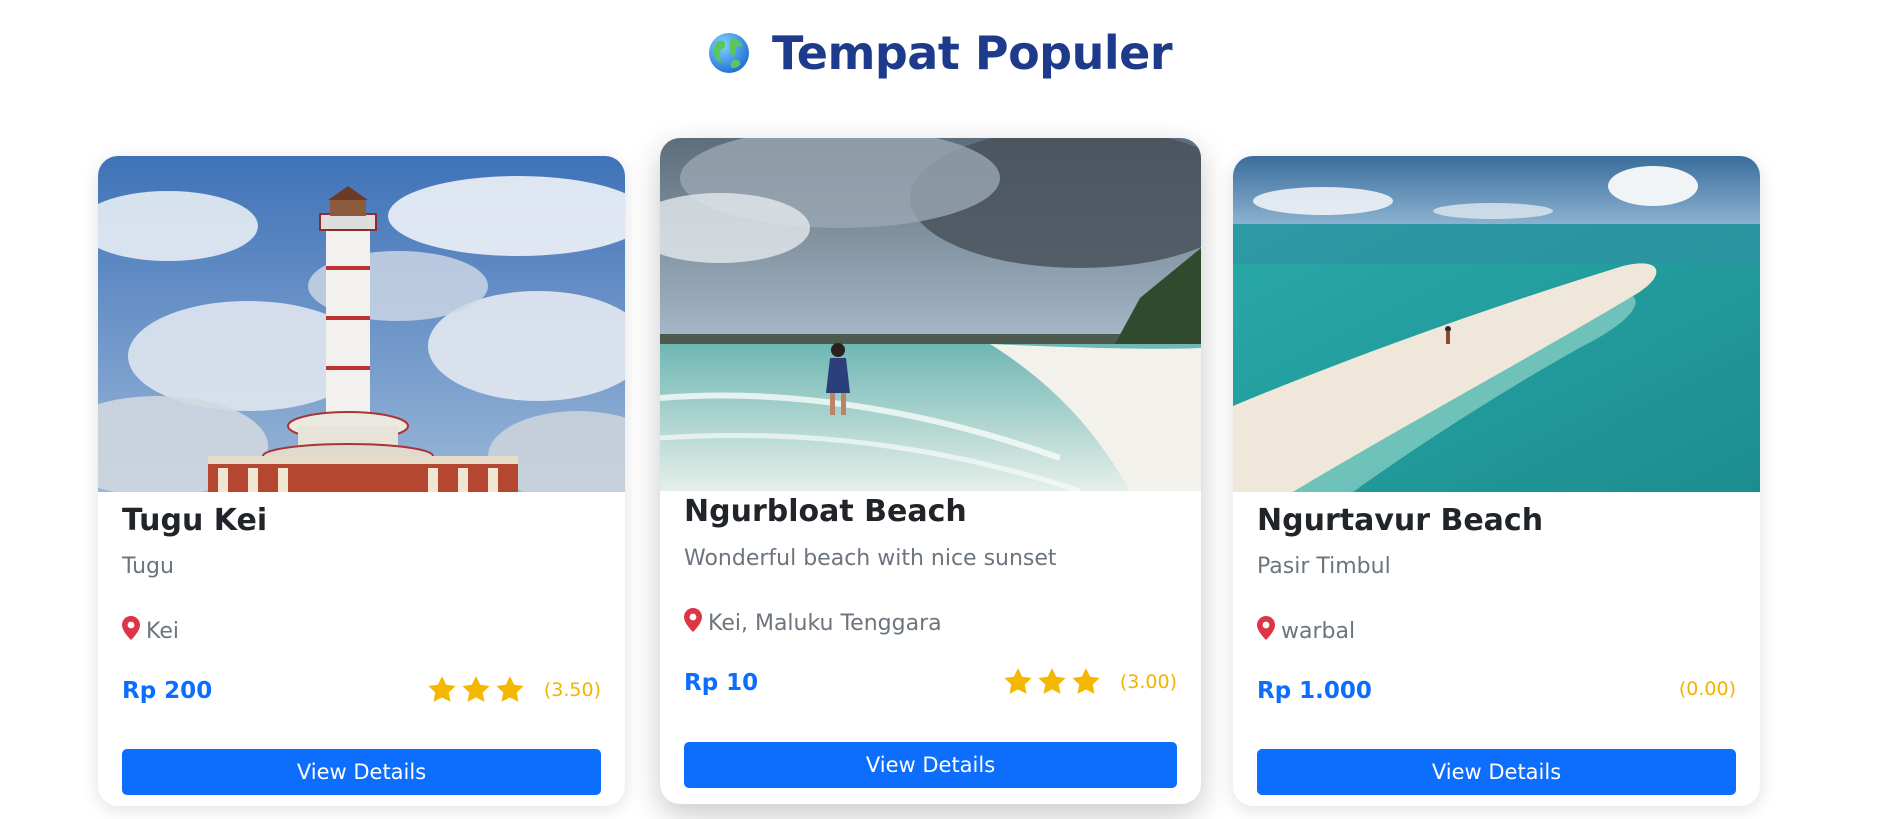 The image size is (1880, 819). I want to click on rating-score: (3.00), so click(1148, 681).